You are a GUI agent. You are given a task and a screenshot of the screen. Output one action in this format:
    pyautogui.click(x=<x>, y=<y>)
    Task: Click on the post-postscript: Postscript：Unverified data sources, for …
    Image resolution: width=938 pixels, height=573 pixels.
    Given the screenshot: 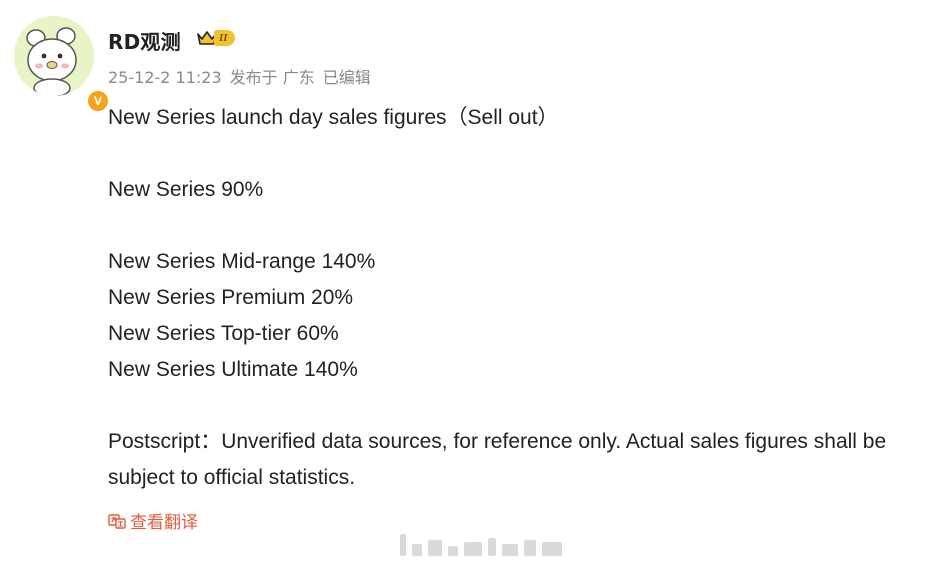 What is the action you would take?
    pyautogui.click(x=497, y=459)
    